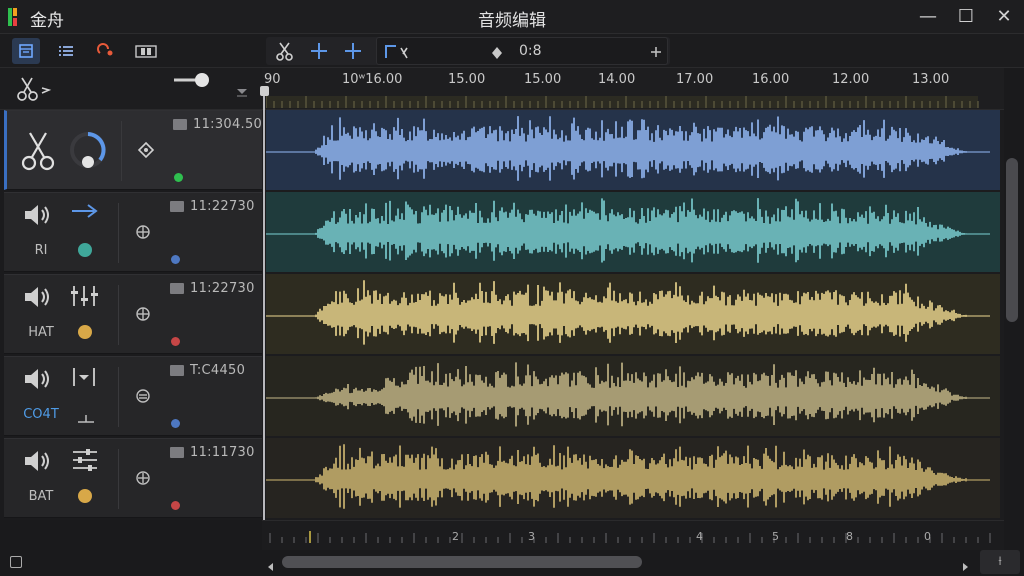 The image size is (1024, 576). What do you see at coordinates (966, 17) in the screenshot?
I see `maximize-button: ☐` at bounding box center [966, 17].